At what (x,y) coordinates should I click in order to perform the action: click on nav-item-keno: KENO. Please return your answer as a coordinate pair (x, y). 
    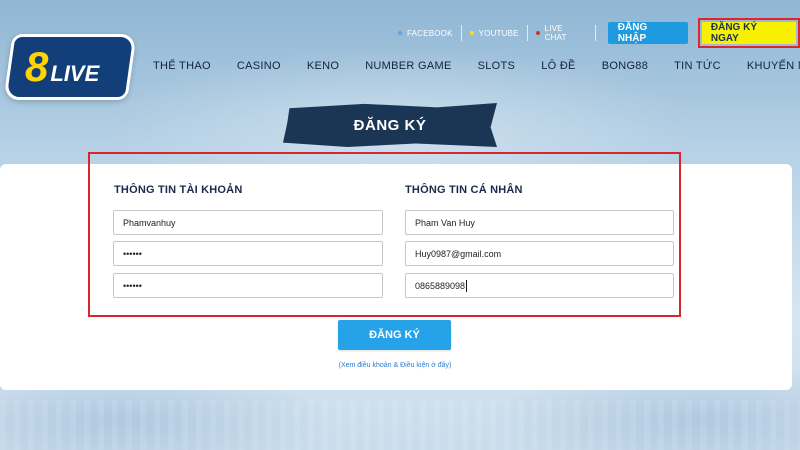
    Looking at the image, I should click on (323, 66).